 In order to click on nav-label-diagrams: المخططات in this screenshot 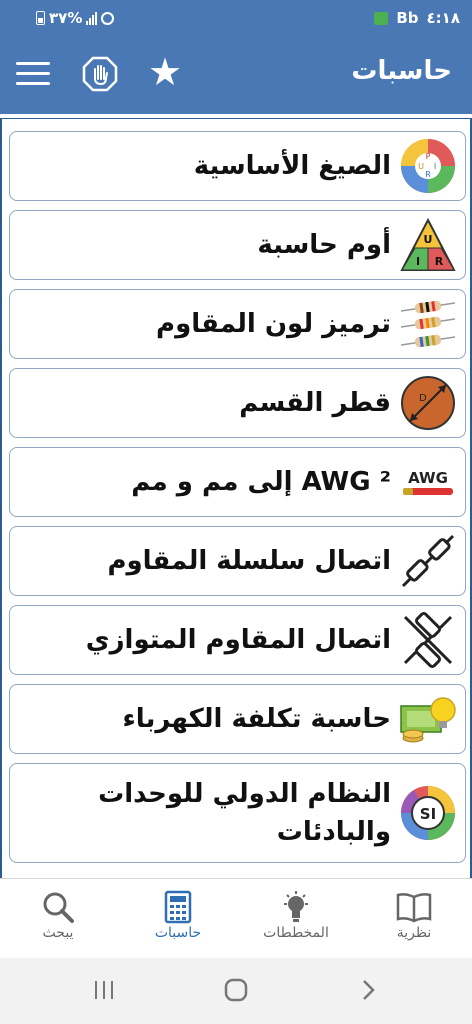, I will do `click(296, 933)`.